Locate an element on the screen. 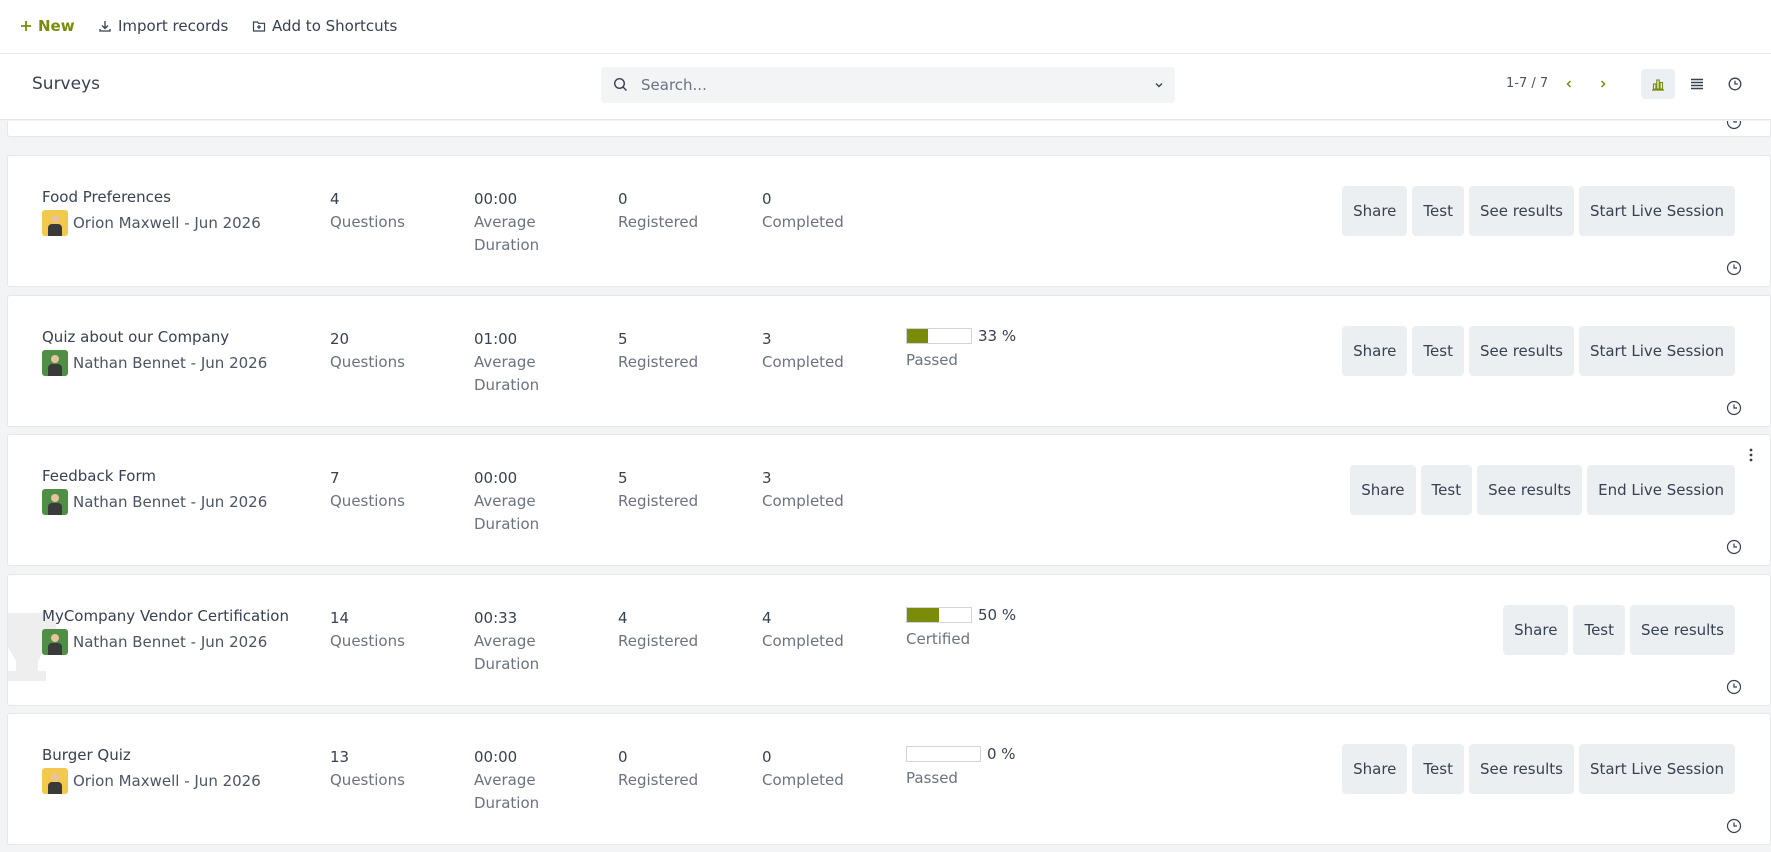 The image size is (1771, 852). questions-stat: 20 Questions is located at coordinates (367, 351).